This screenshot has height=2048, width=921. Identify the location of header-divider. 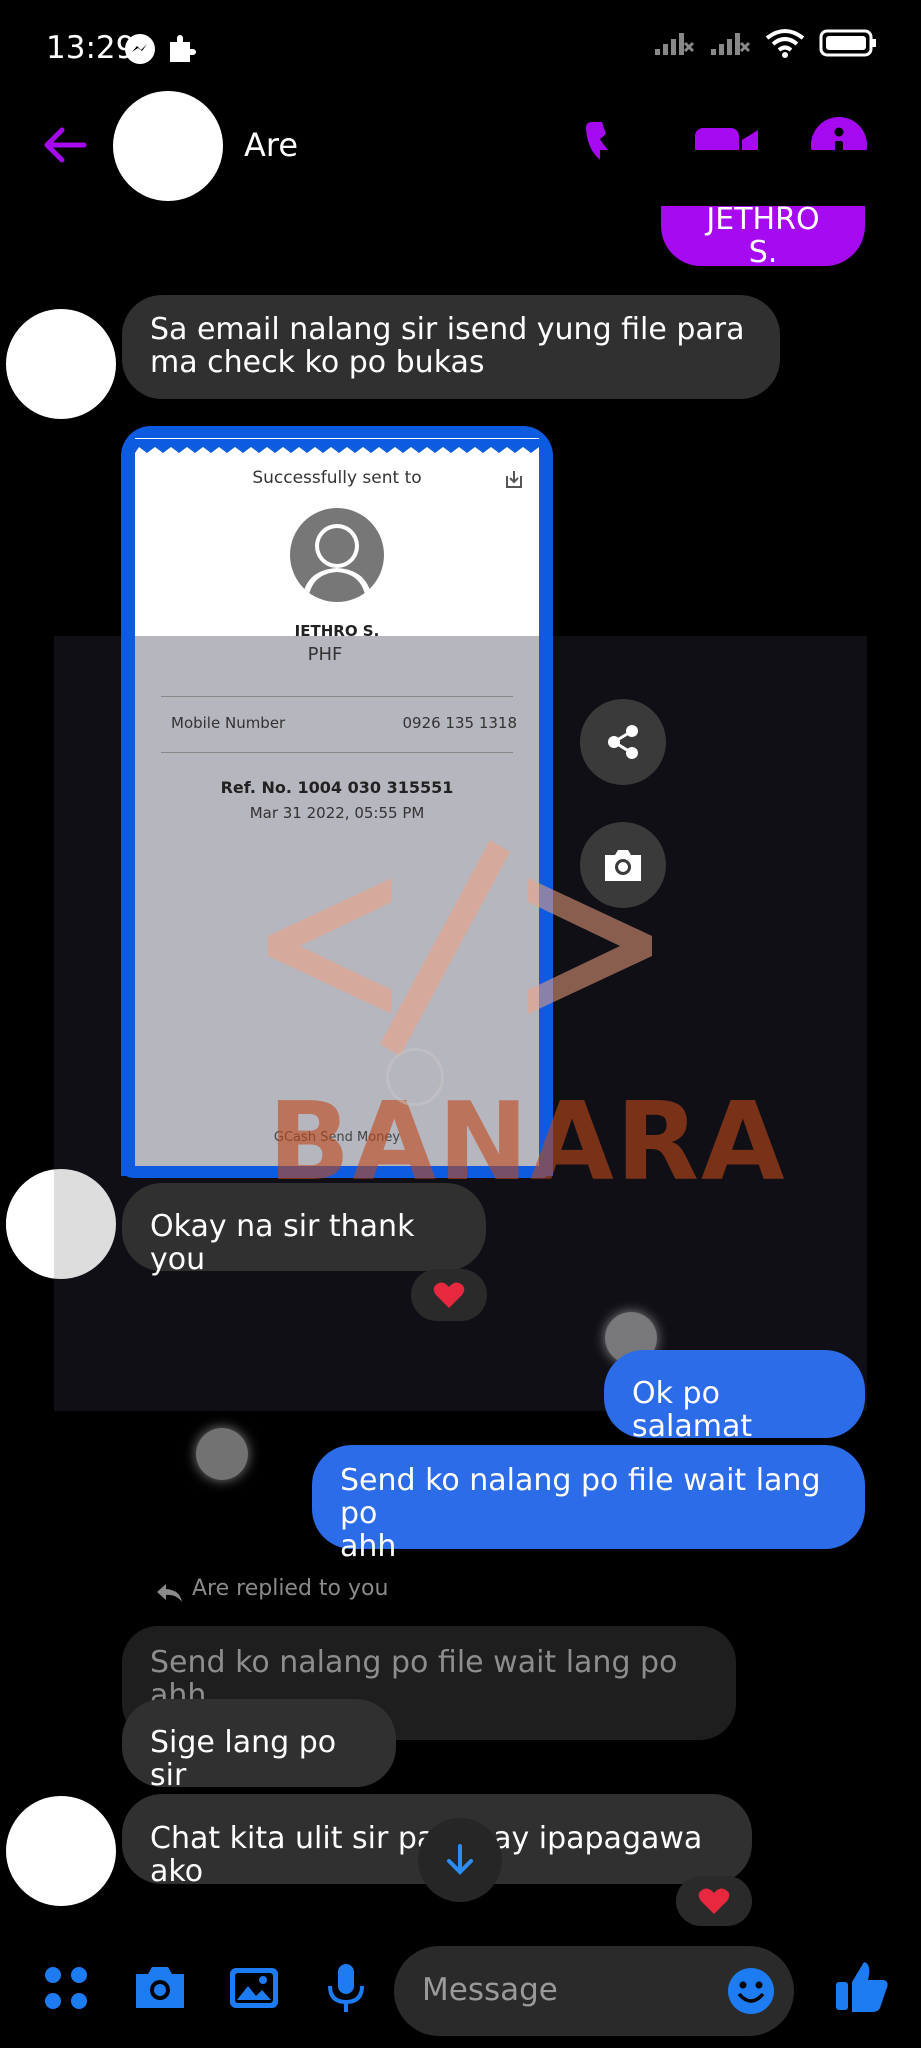
(750, 178).